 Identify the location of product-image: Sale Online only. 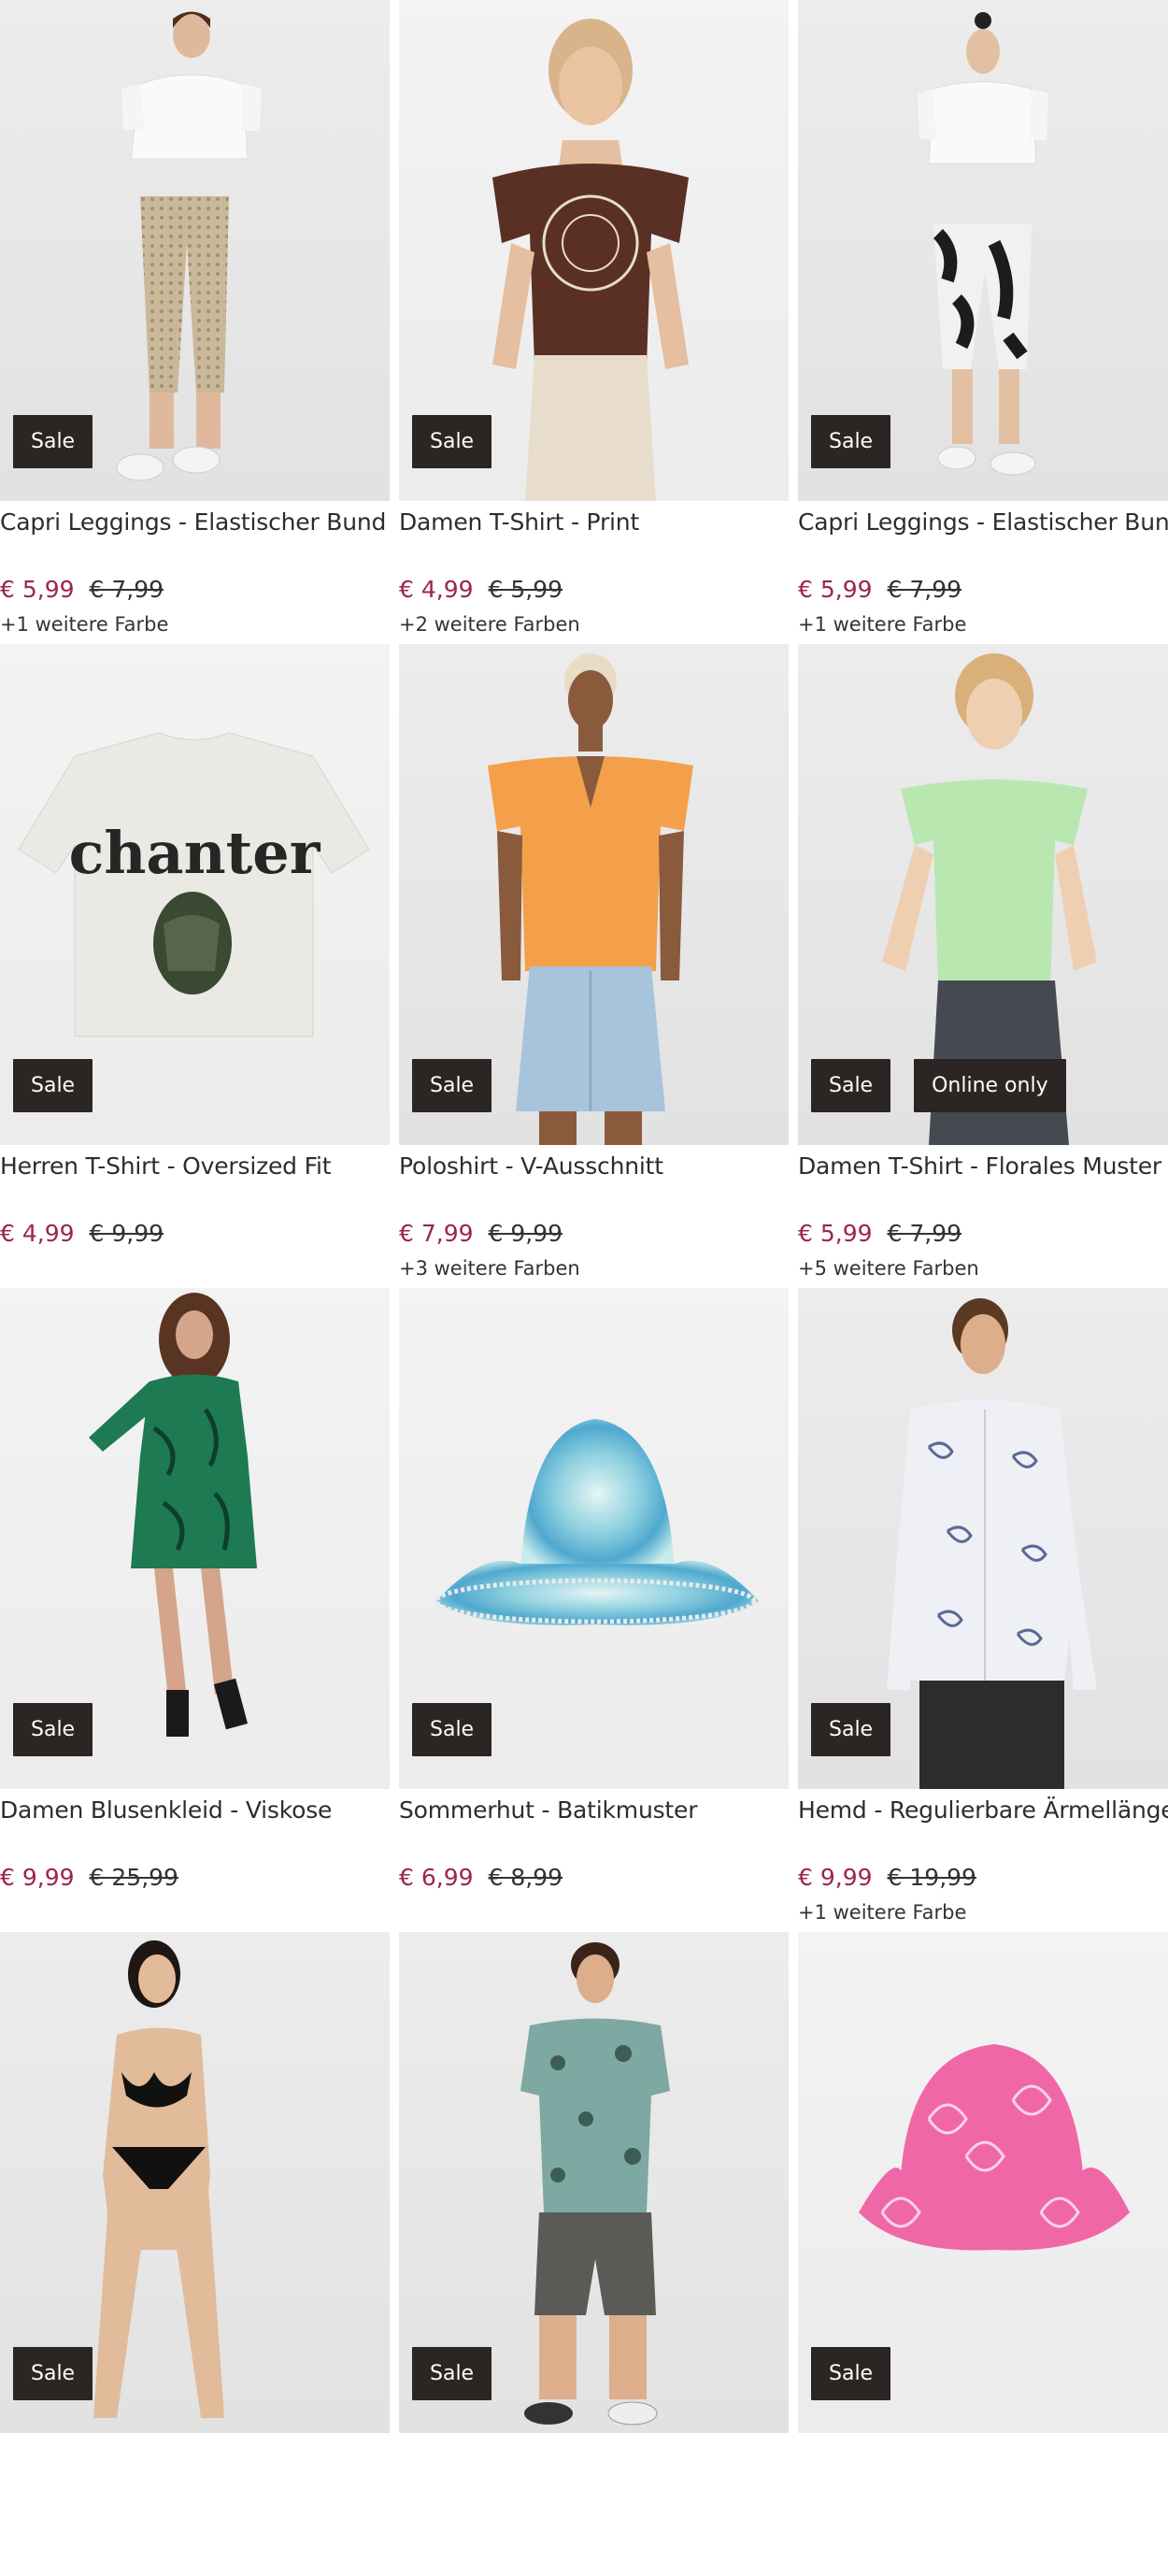
(983, 894).